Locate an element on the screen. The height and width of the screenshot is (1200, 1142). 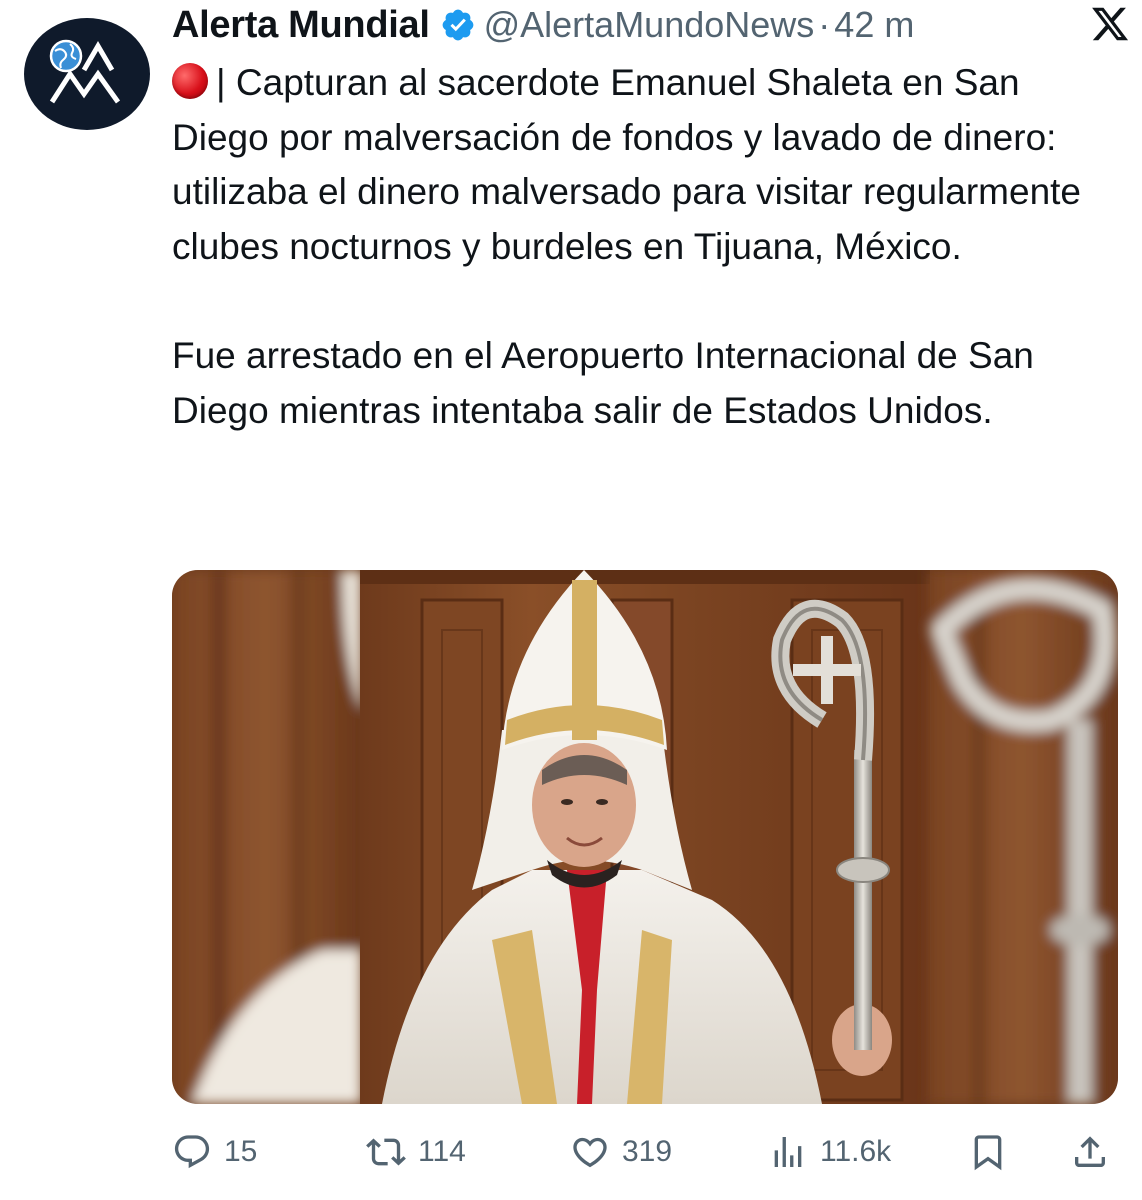
reply-count: 15 is located at coordinates (241, 1151).